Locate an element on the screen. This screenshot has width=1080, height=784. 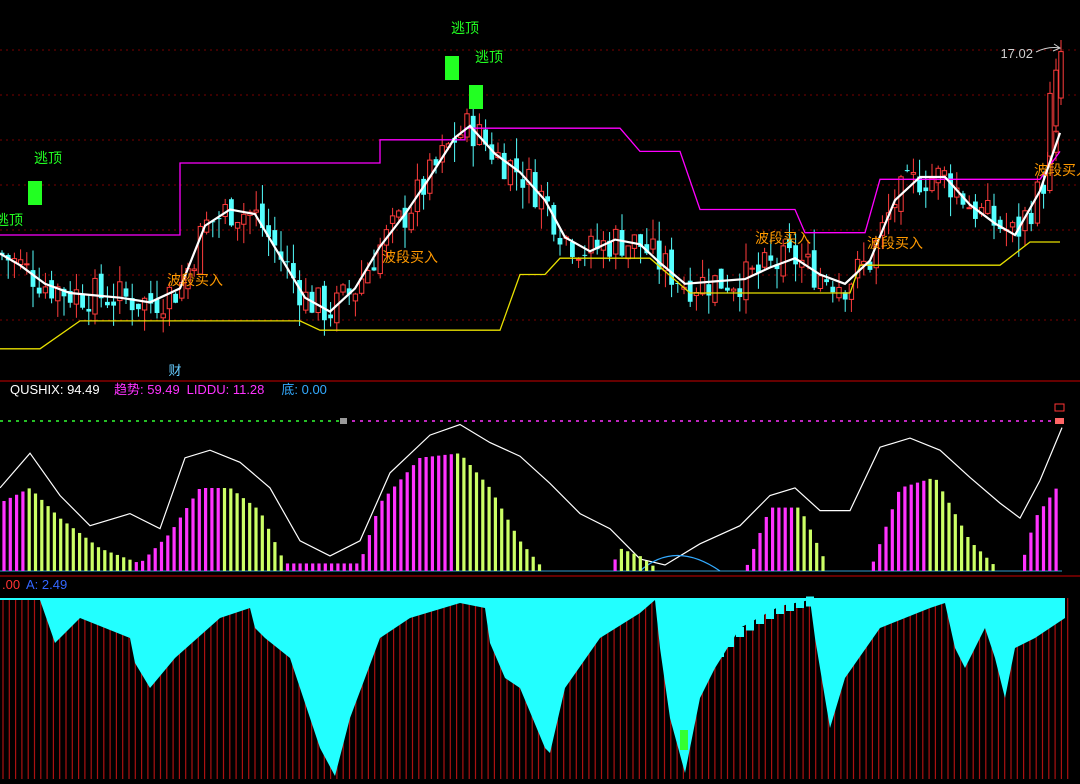
indicator-legend-item: 趋势: 59.49 is located at coordinates (147, 389).